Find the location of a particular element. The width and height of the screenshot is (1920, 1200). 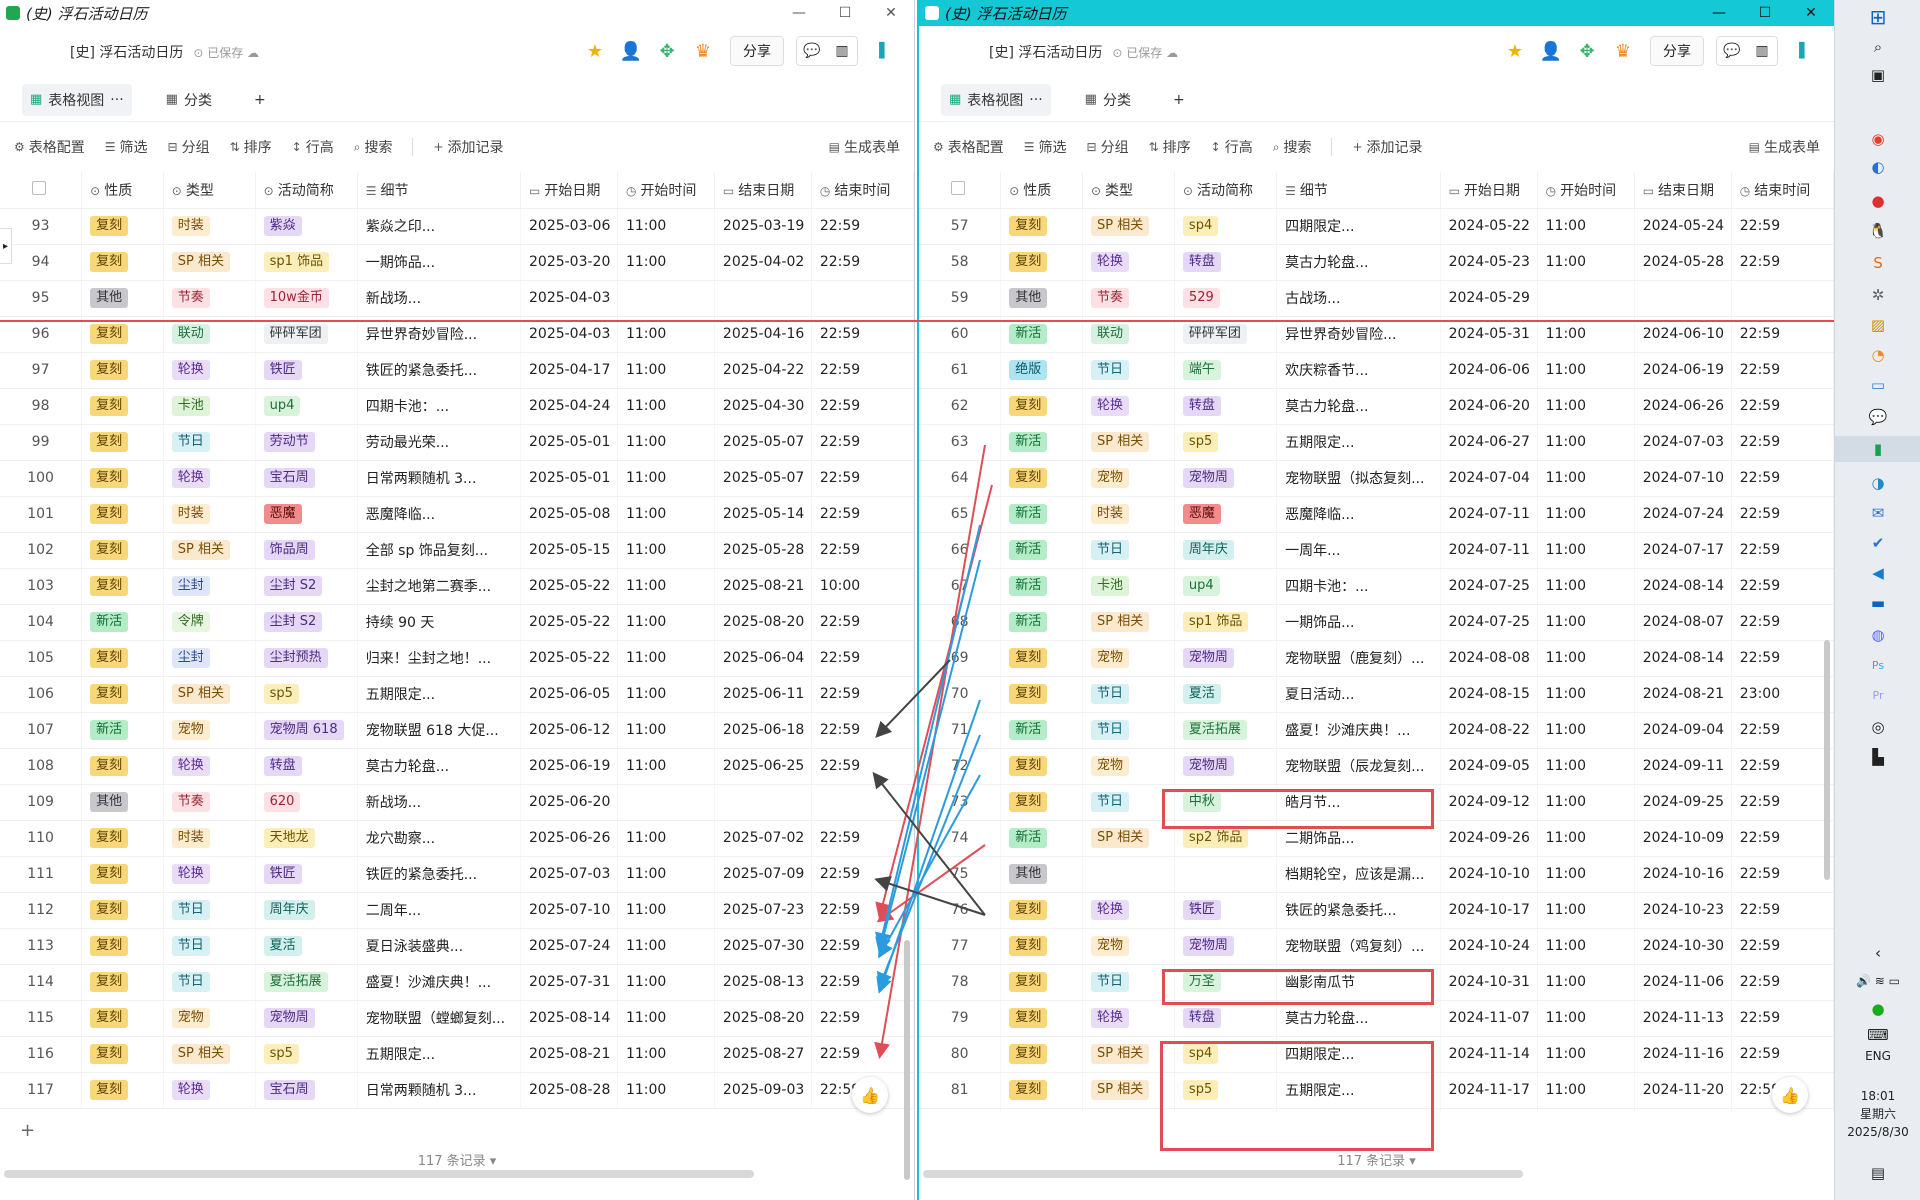

end-date-cell: 2025-07-23 is located at coordinates (763, 910).